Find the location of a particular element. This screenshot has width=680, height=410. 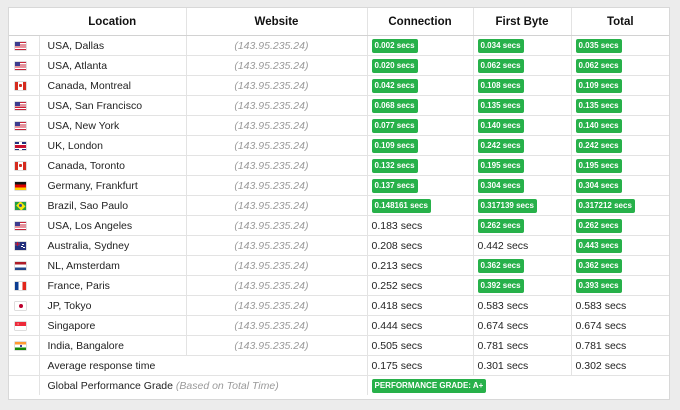

first-byte-cell: 0.304 secs is located at coordinates (522, 185).